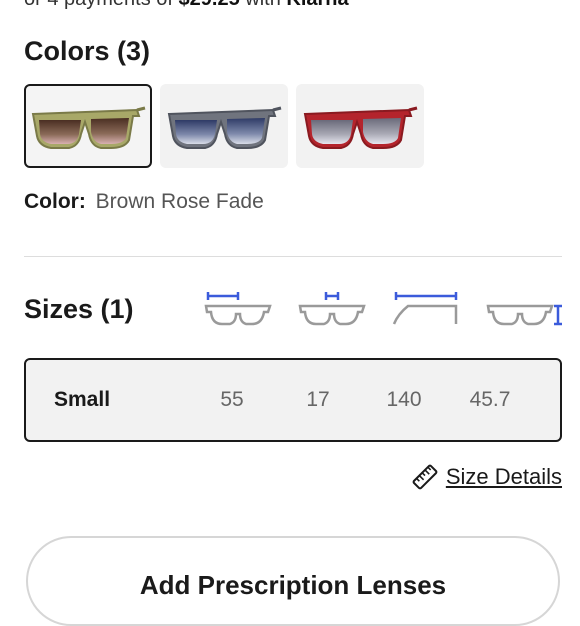 This screenshot has width=580, height=626. Describe the element at coordinates (101, 5) in the screenshot. I see `klarna-prefix: or 4 payments of` at that location.